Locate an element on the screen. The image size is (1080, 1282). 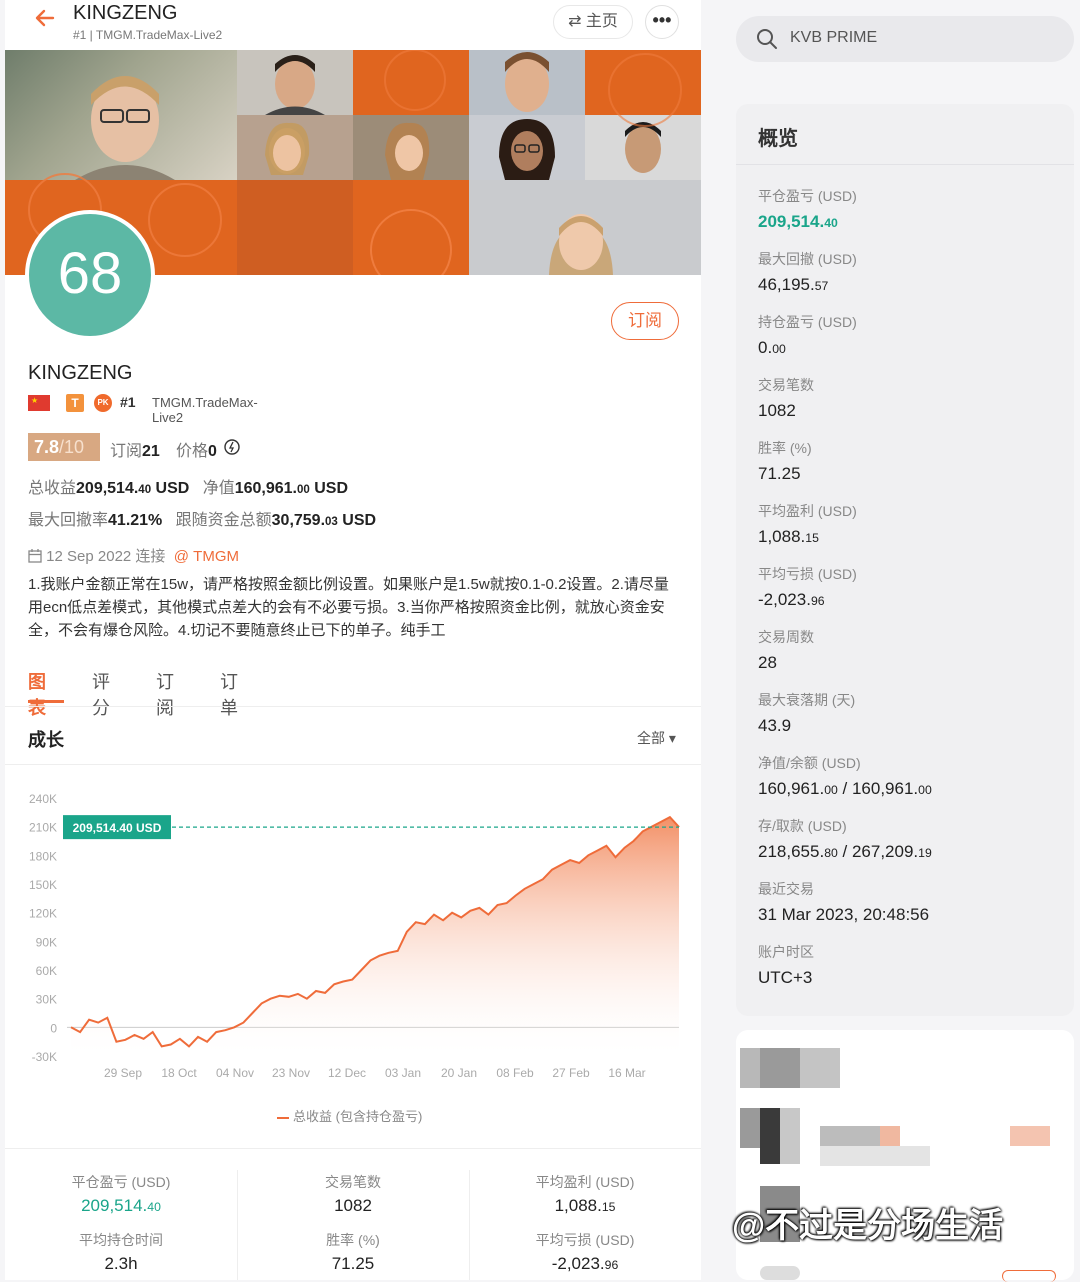
overview-item: 最大回撤 (USD) 46,195.57 is located at coordinates (807, 272).